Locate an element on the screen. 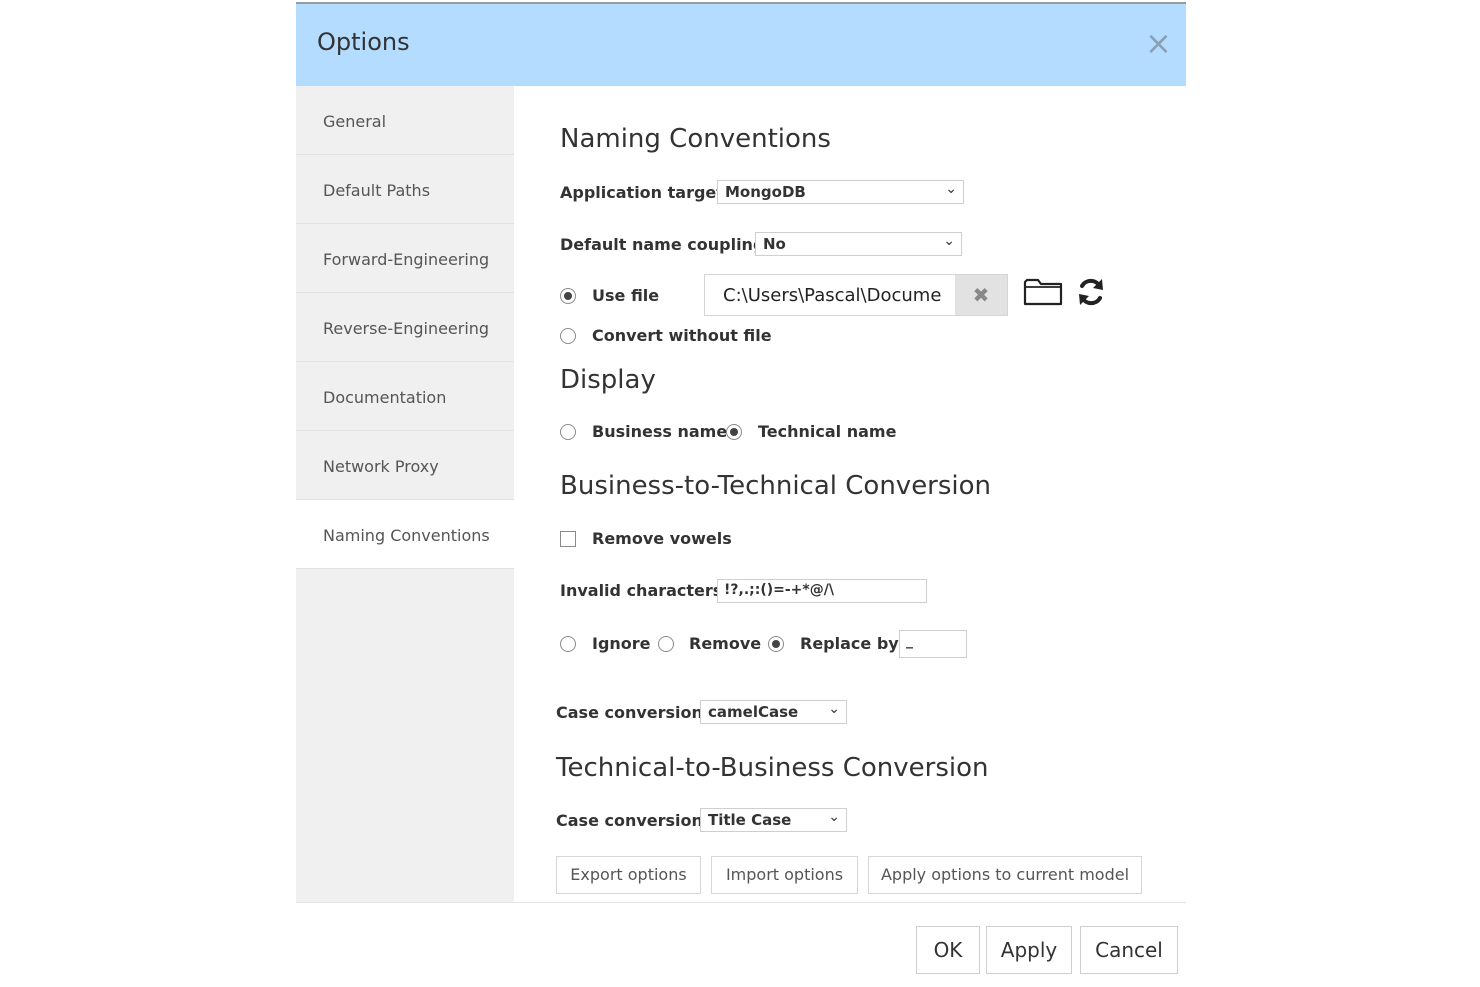  apply-to-model-button: Apply options to current model is located at coordinates (1005, 875).